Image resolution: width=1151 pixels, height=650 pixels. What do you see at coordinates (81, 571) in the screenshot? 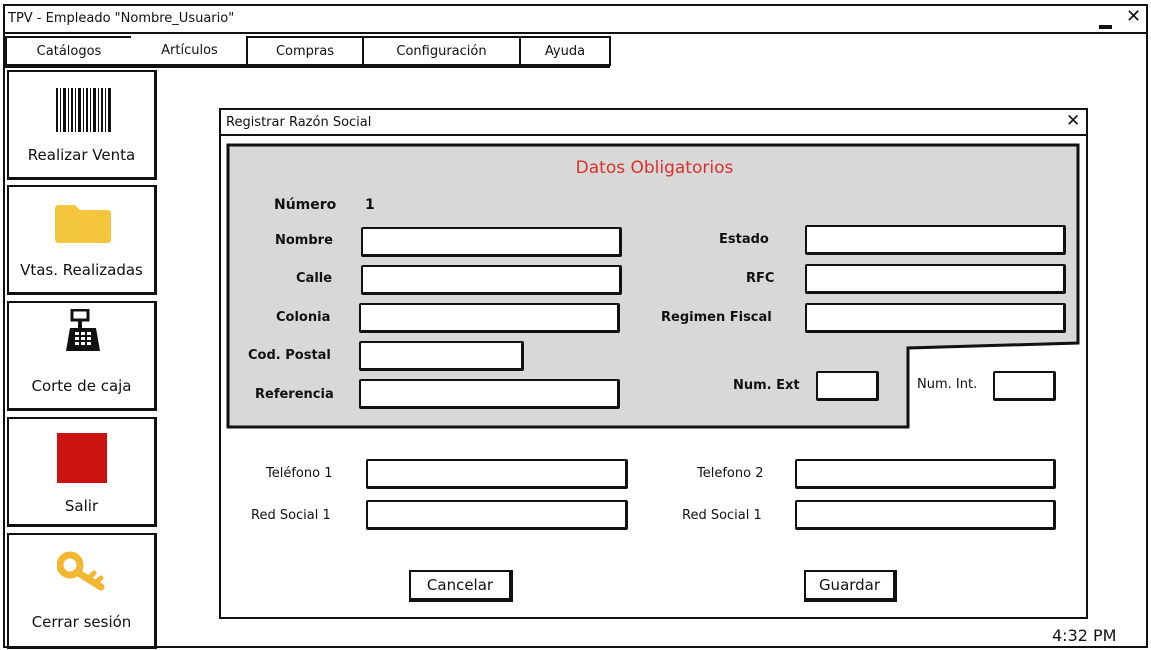
I see `key-icon` at bounding box center [81, 571].